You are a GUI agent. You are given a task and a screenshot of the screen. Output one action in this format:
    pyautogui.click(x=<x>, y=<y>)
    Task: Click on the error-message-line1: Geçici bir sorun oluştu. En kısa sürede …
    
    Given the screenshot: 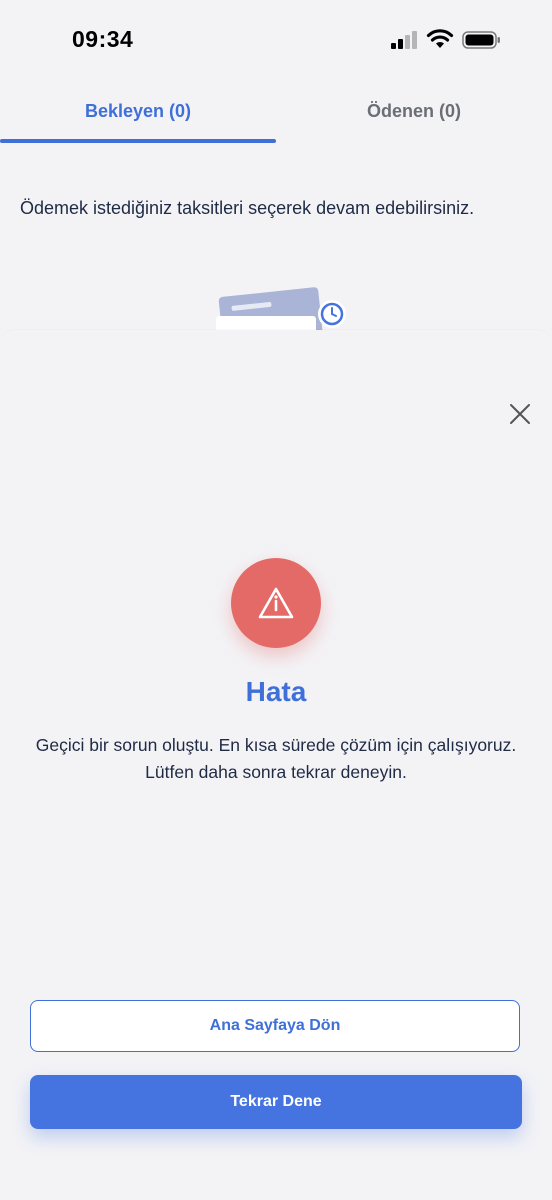 What is the action you would take?
    pyautogui.click(x=276, y=745)
    